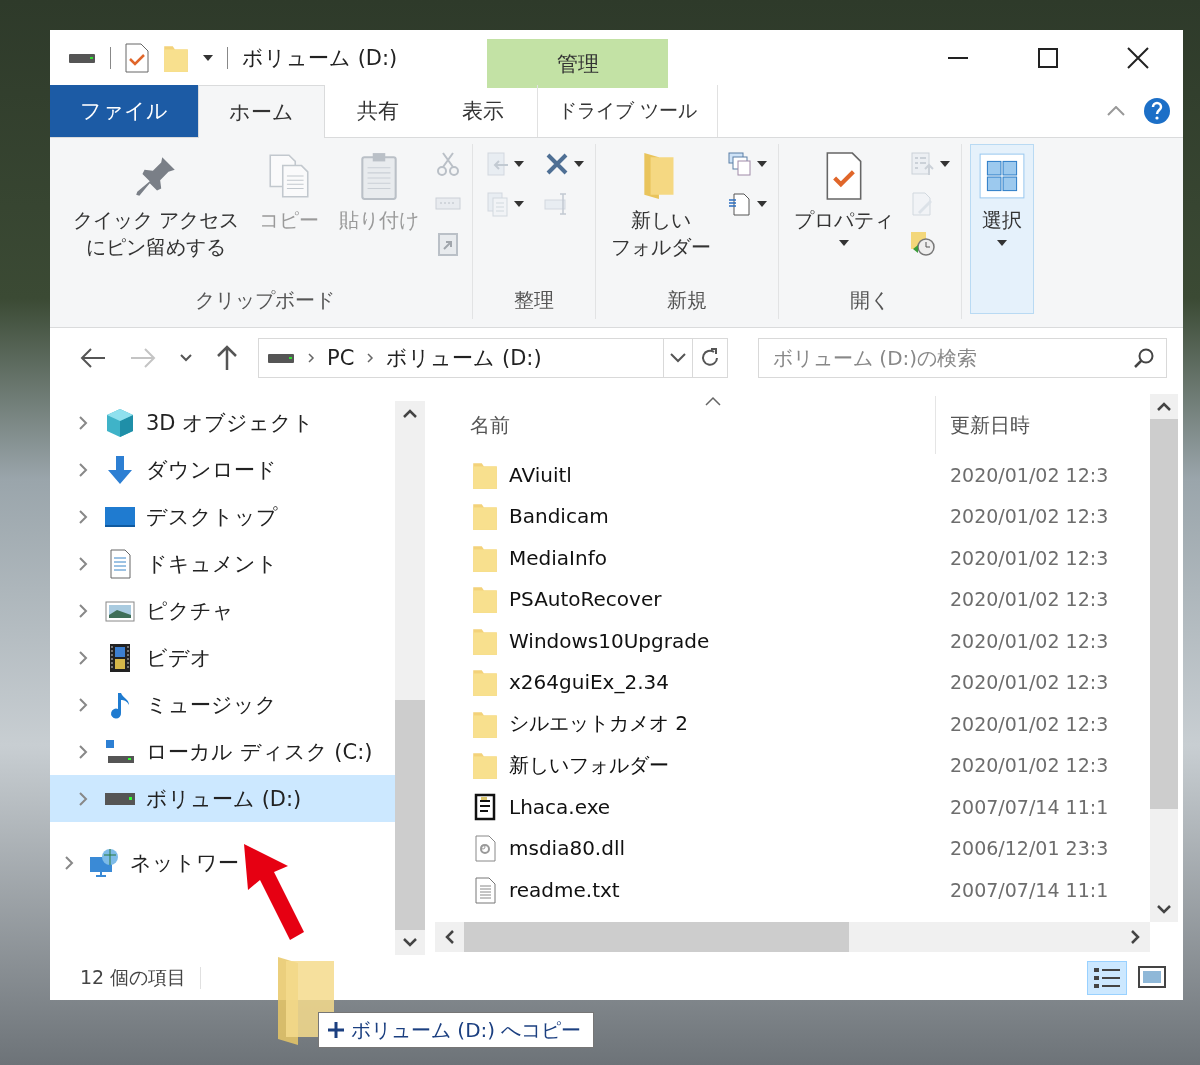 This screenshot has height=1065, width=1200. Describe the element at coordinates (137, 57) in the screenshot. I see `properties-icon` at that location.